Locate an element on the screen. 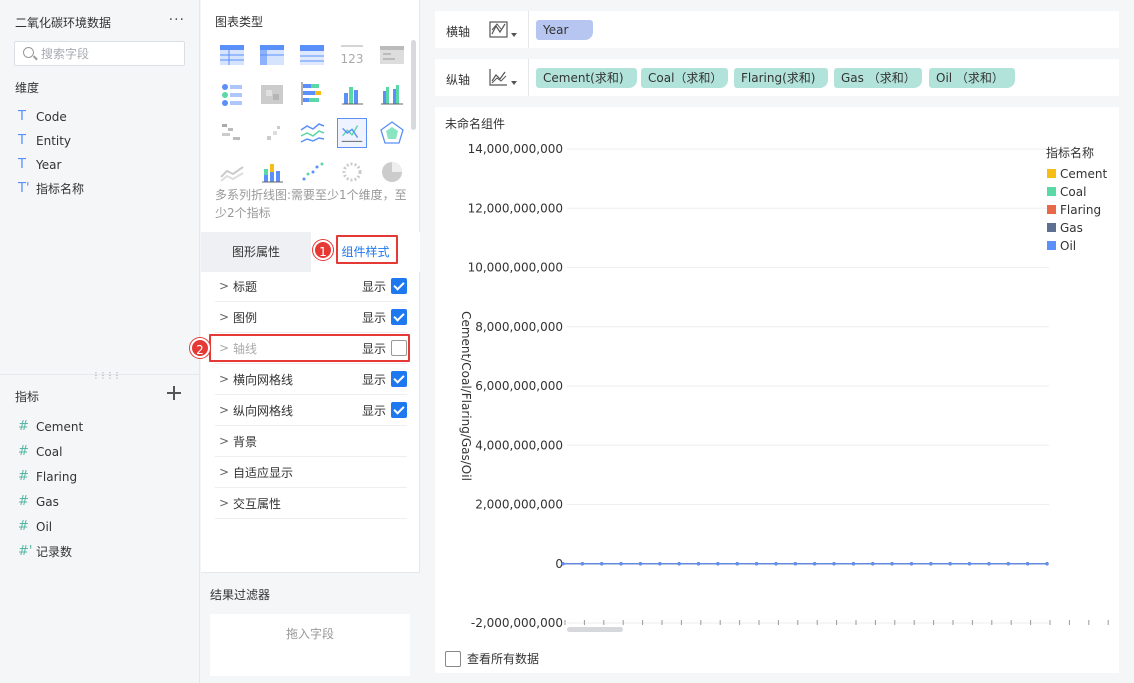 The image size is (1134, 683). scatter-small-icon is located at coordinates (272, 133).